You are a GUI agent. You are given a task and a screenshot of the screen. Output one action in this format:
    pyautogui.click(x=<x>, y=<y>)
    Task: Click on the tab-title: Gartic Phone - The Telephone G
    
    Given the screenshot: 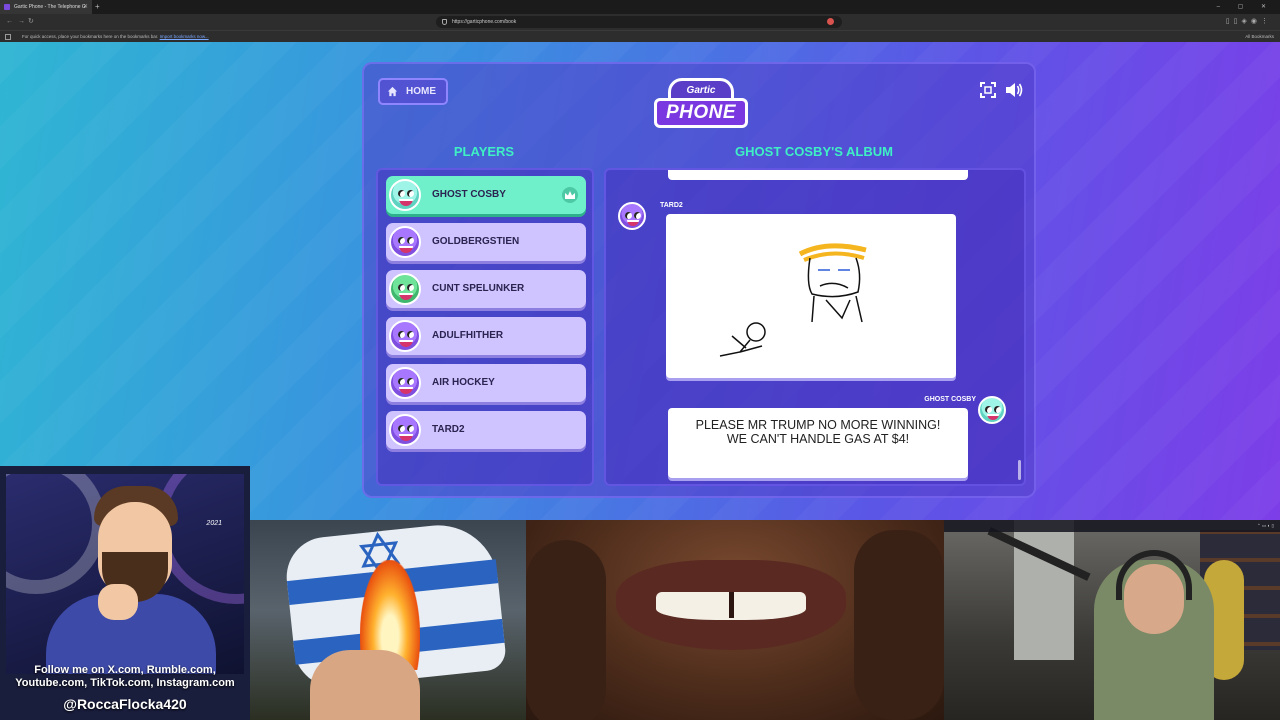 What is the action you would take?
    pyautogui.click(x=50, y=7)
    